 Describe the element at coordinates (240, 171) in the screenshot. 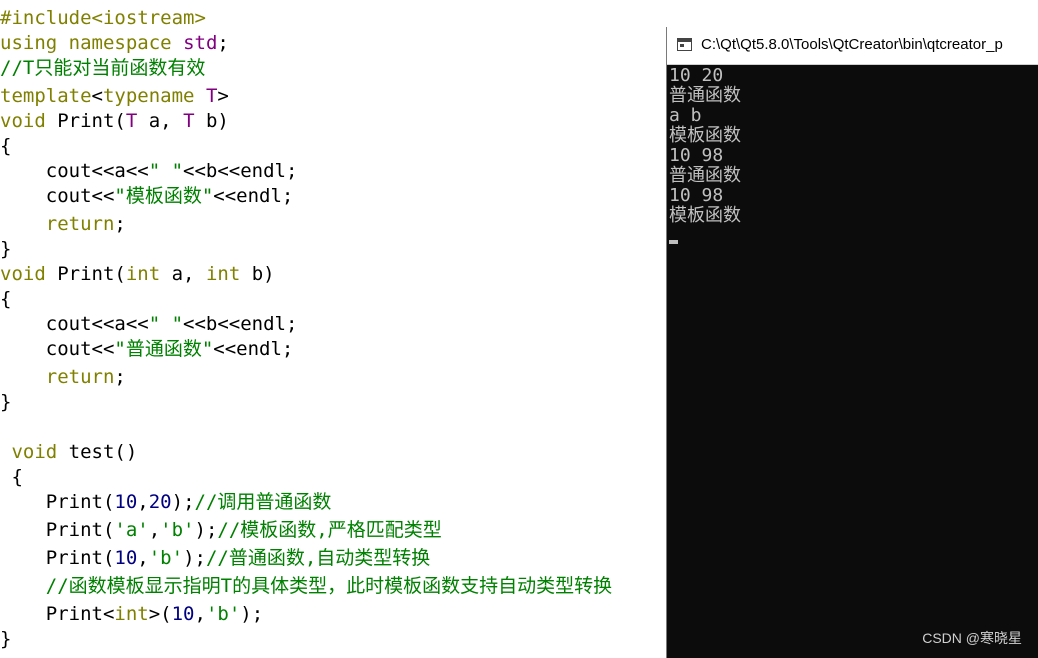

I see `code-token: <<b<<endl;` at that location.